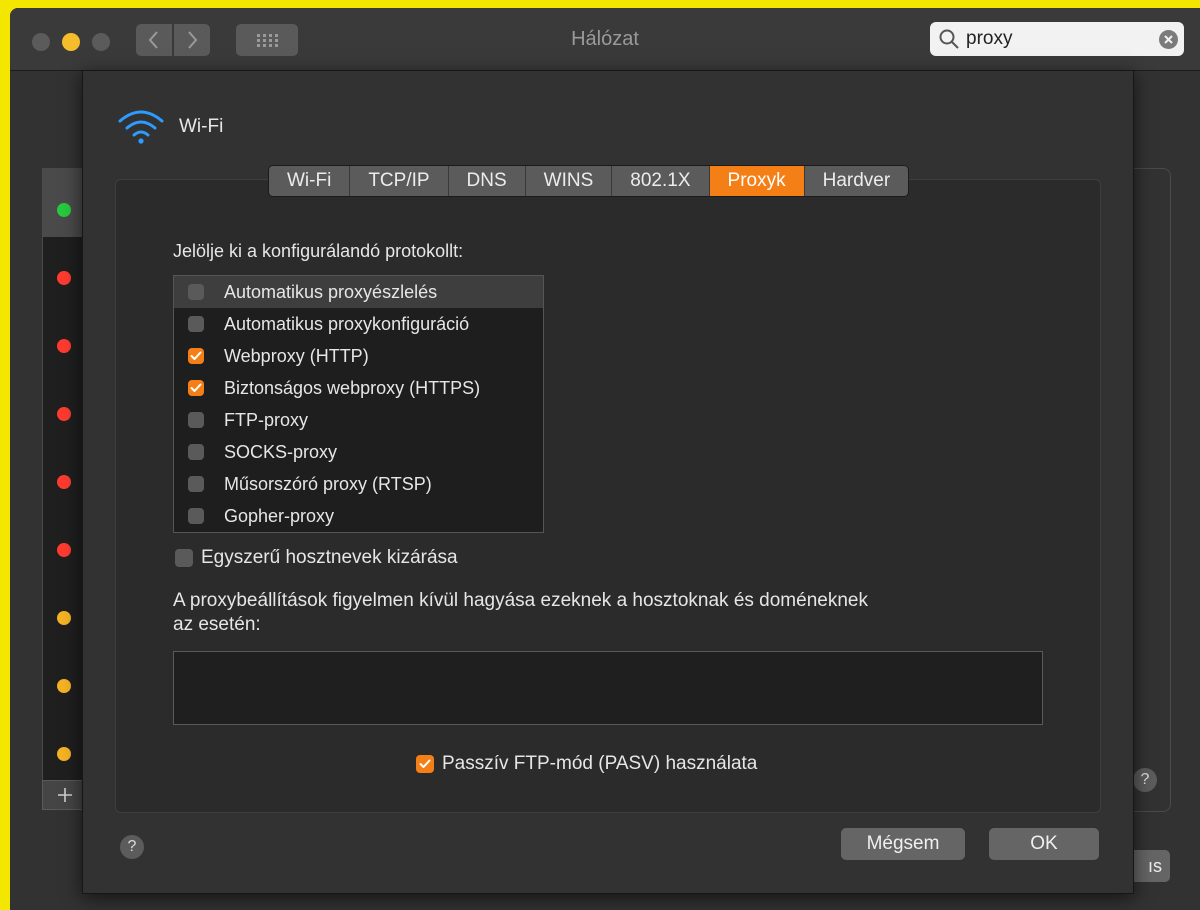  What do you see at coordinates (331, 291) in the screenshot?
I see `protocol-label: Automatikus proxyészlelés` at bounding box center [331, 291].